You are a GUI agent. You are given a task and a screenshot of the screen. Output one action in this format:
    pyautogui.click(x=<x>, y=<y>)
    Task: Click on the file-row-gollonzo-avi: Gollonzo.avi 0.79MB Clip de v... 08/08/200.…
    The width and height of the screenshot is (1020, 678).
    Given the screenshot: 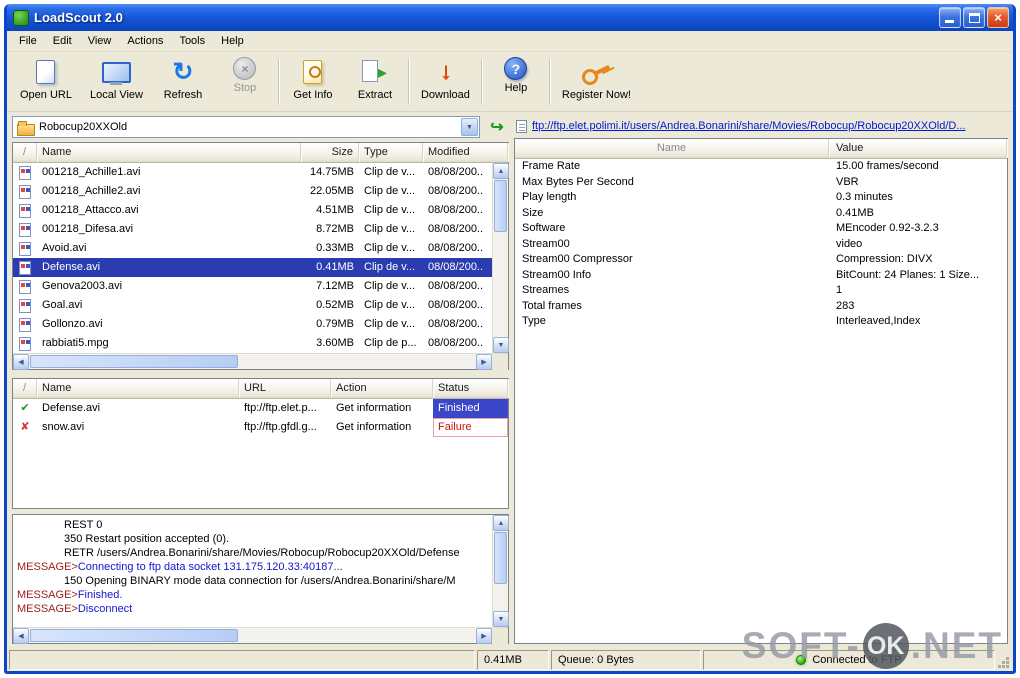 What is the action you would take?
    pyautogui.click(x=252, y=324)
    